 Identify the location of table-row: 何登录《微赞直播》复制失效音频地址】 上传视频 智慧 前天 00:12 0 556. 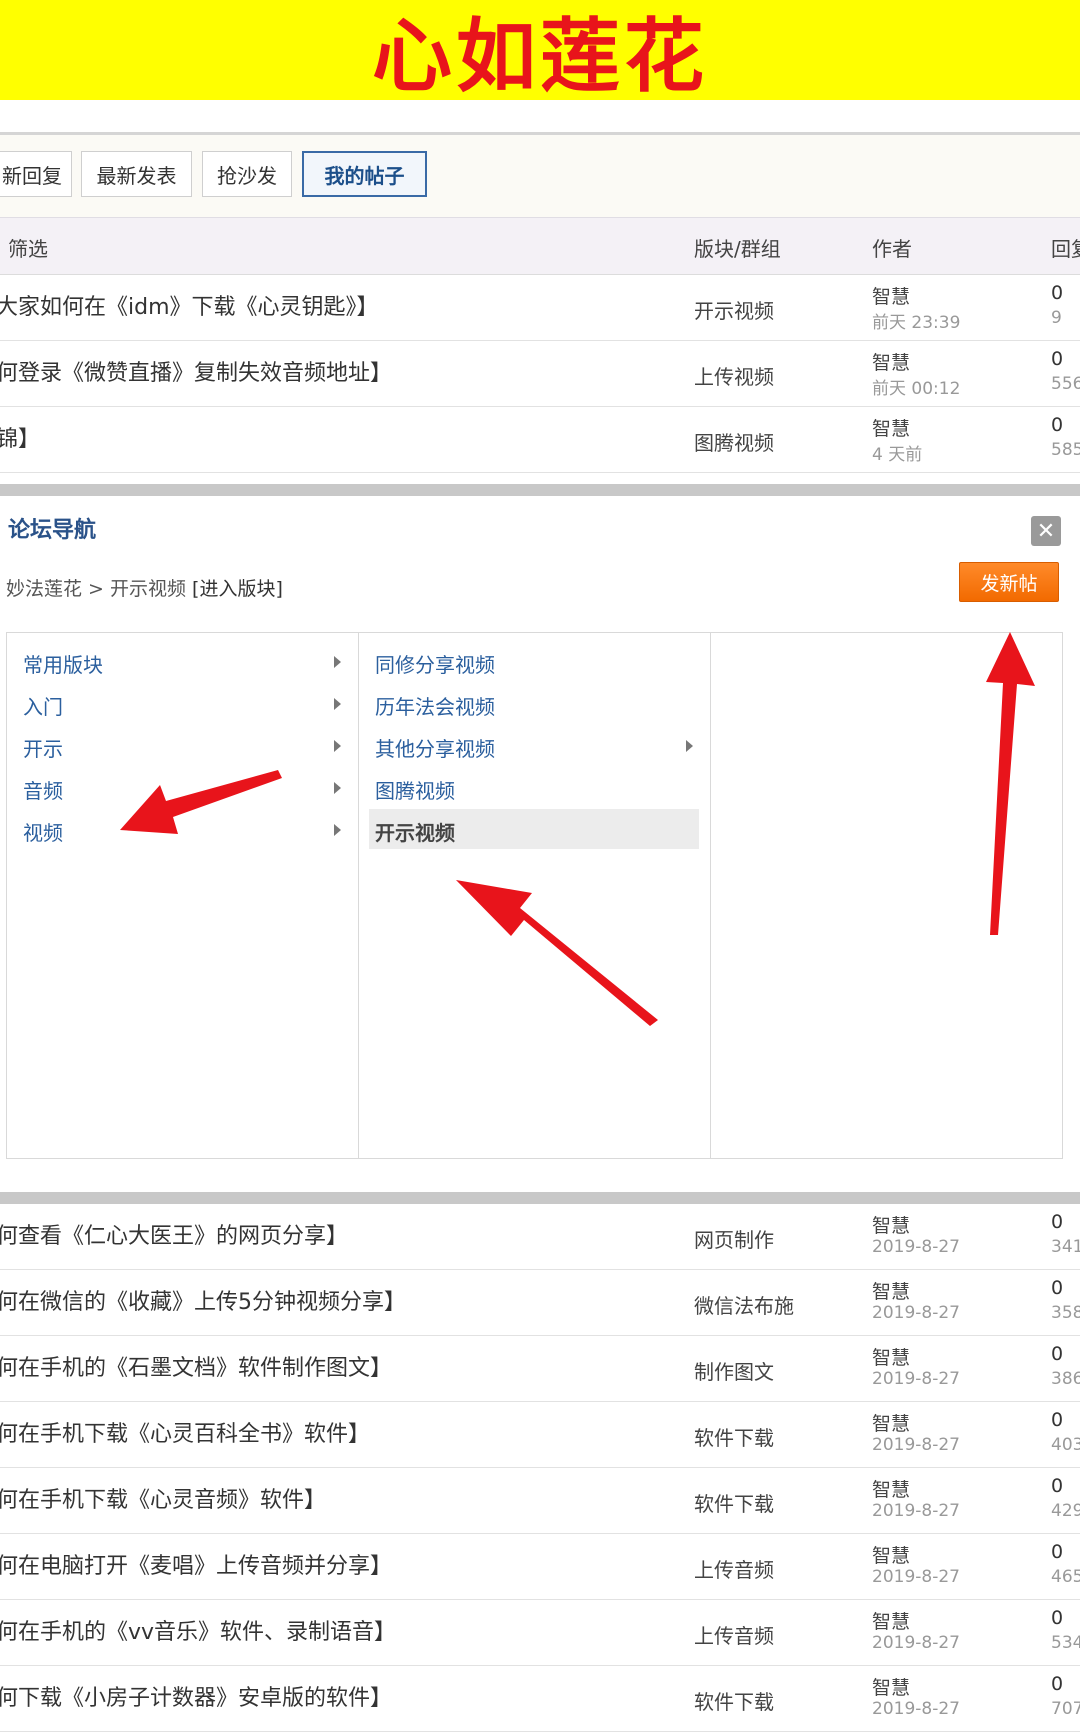
(540, 374).